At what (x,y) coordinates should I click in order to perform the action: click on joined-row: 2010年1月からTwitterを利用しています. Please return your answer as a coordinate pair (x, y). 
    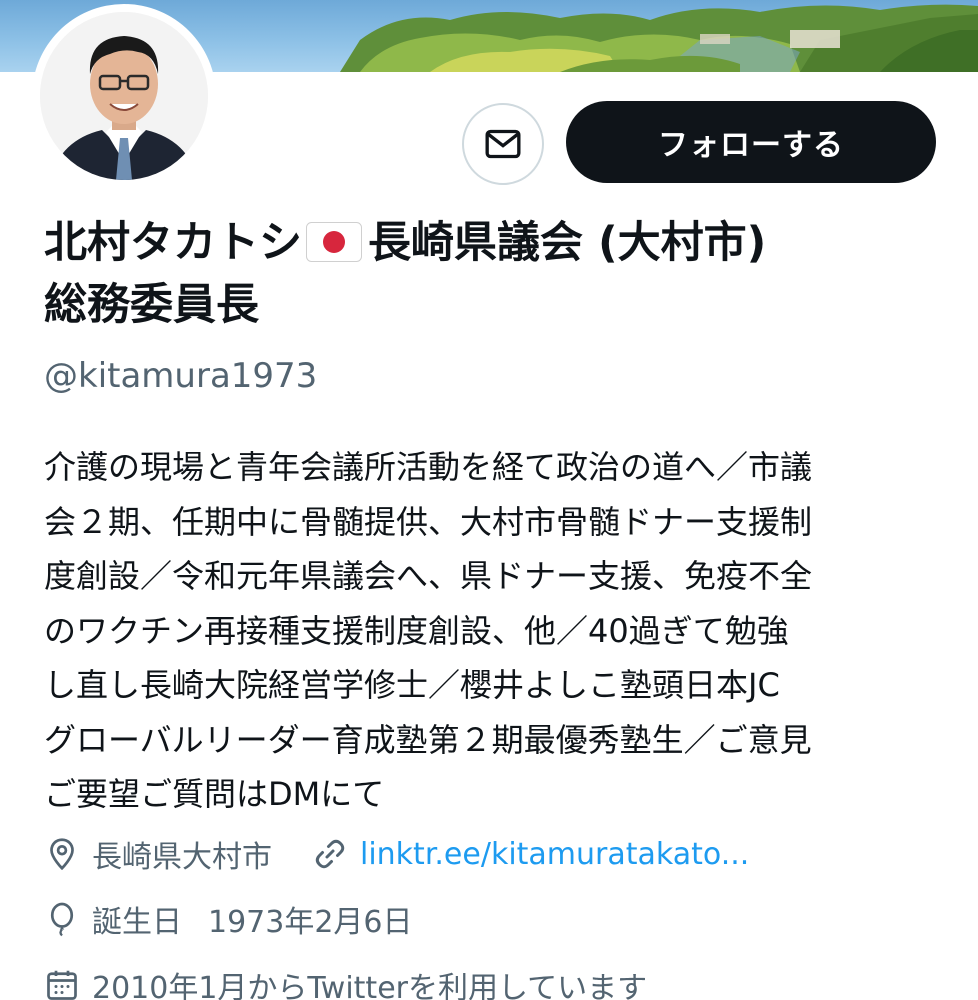
    Looking at the image, I should click on (345, 981).